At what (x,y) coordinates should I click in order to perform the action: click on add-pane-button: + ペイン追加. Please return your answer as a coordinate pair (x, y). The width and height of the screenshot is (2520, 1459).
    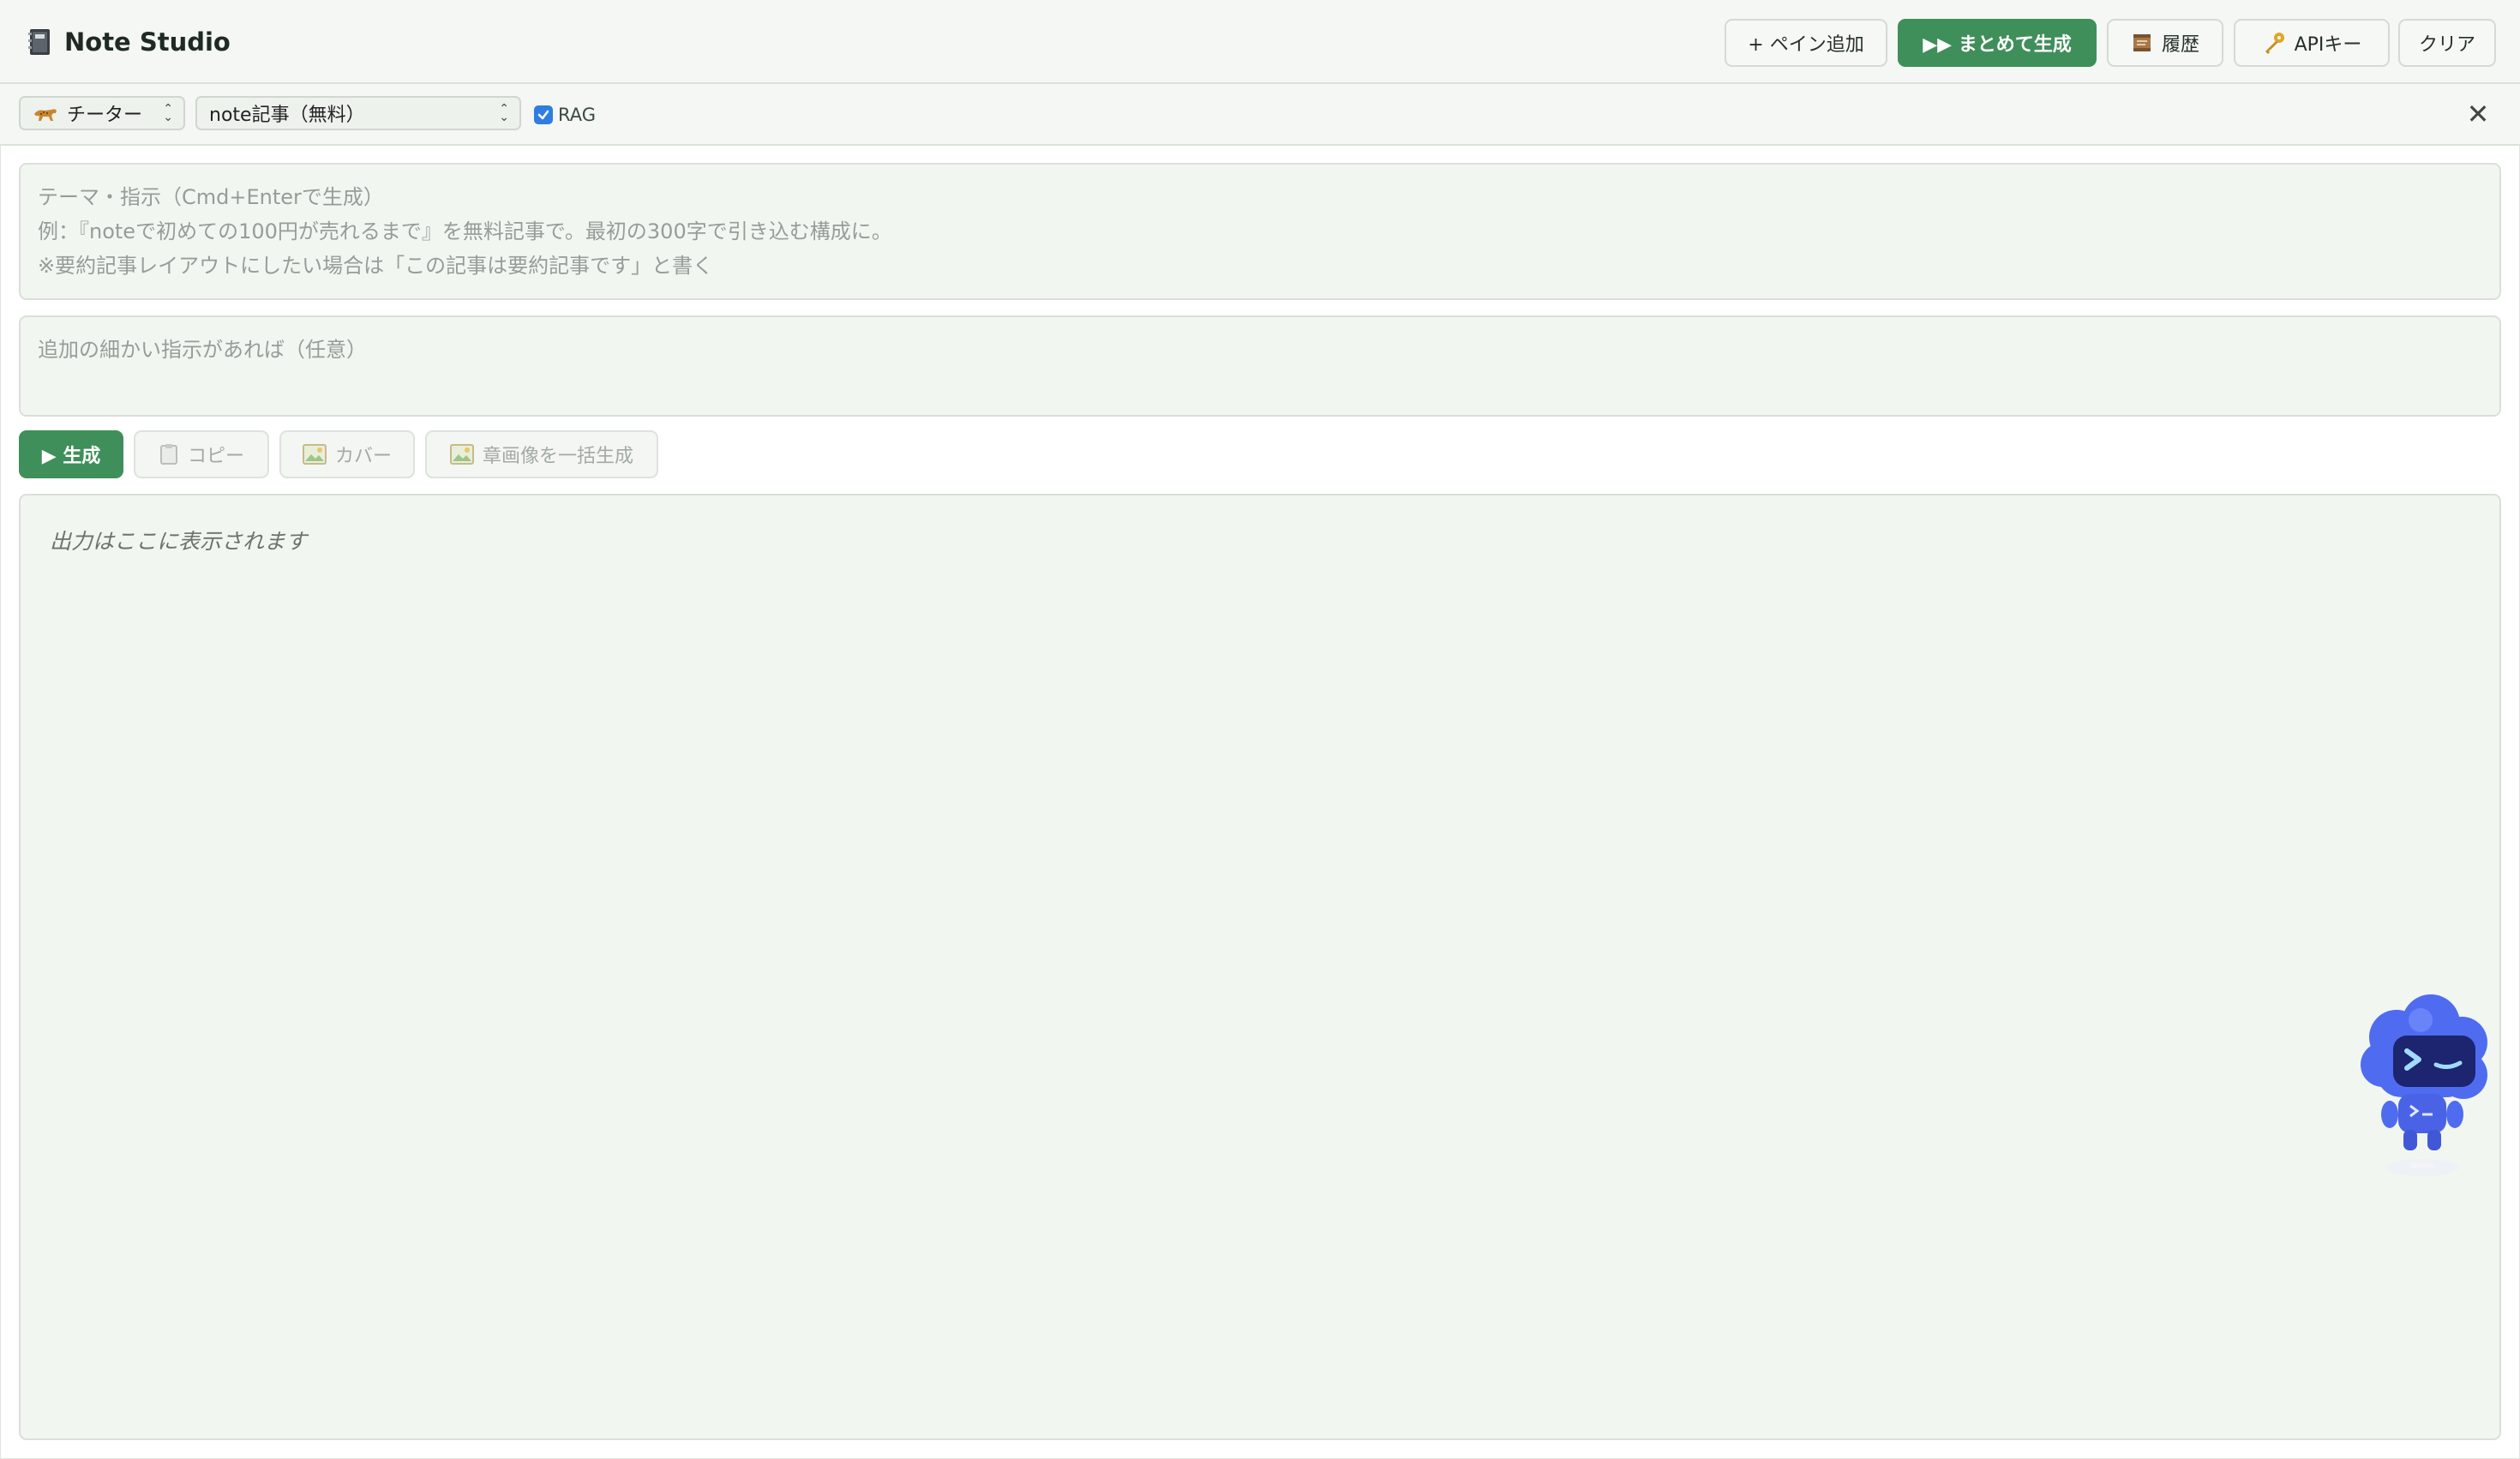
    Looking at the image, I should click on (1806, 43).